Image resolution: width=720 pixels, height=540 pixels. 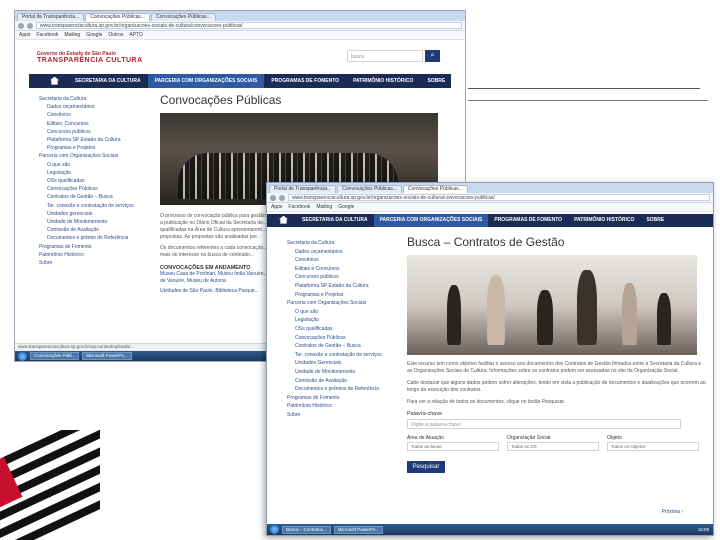 I want to click on filter-label: Área de Atuação, so click(x=425, y=437).